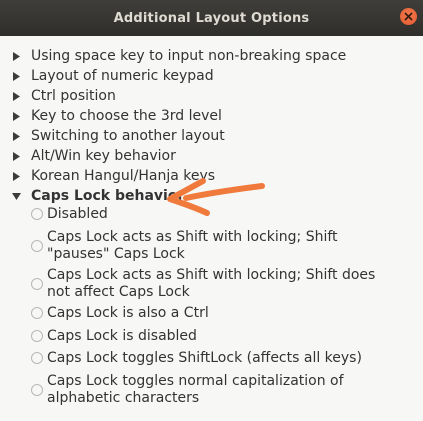 The width and height of the screenshot is (423, 421). What do you see at coordinates (128, 313) in the screenshot?
I see `option-label: Caps Lock is also a Ctrl` at bounding box center [128, 313].